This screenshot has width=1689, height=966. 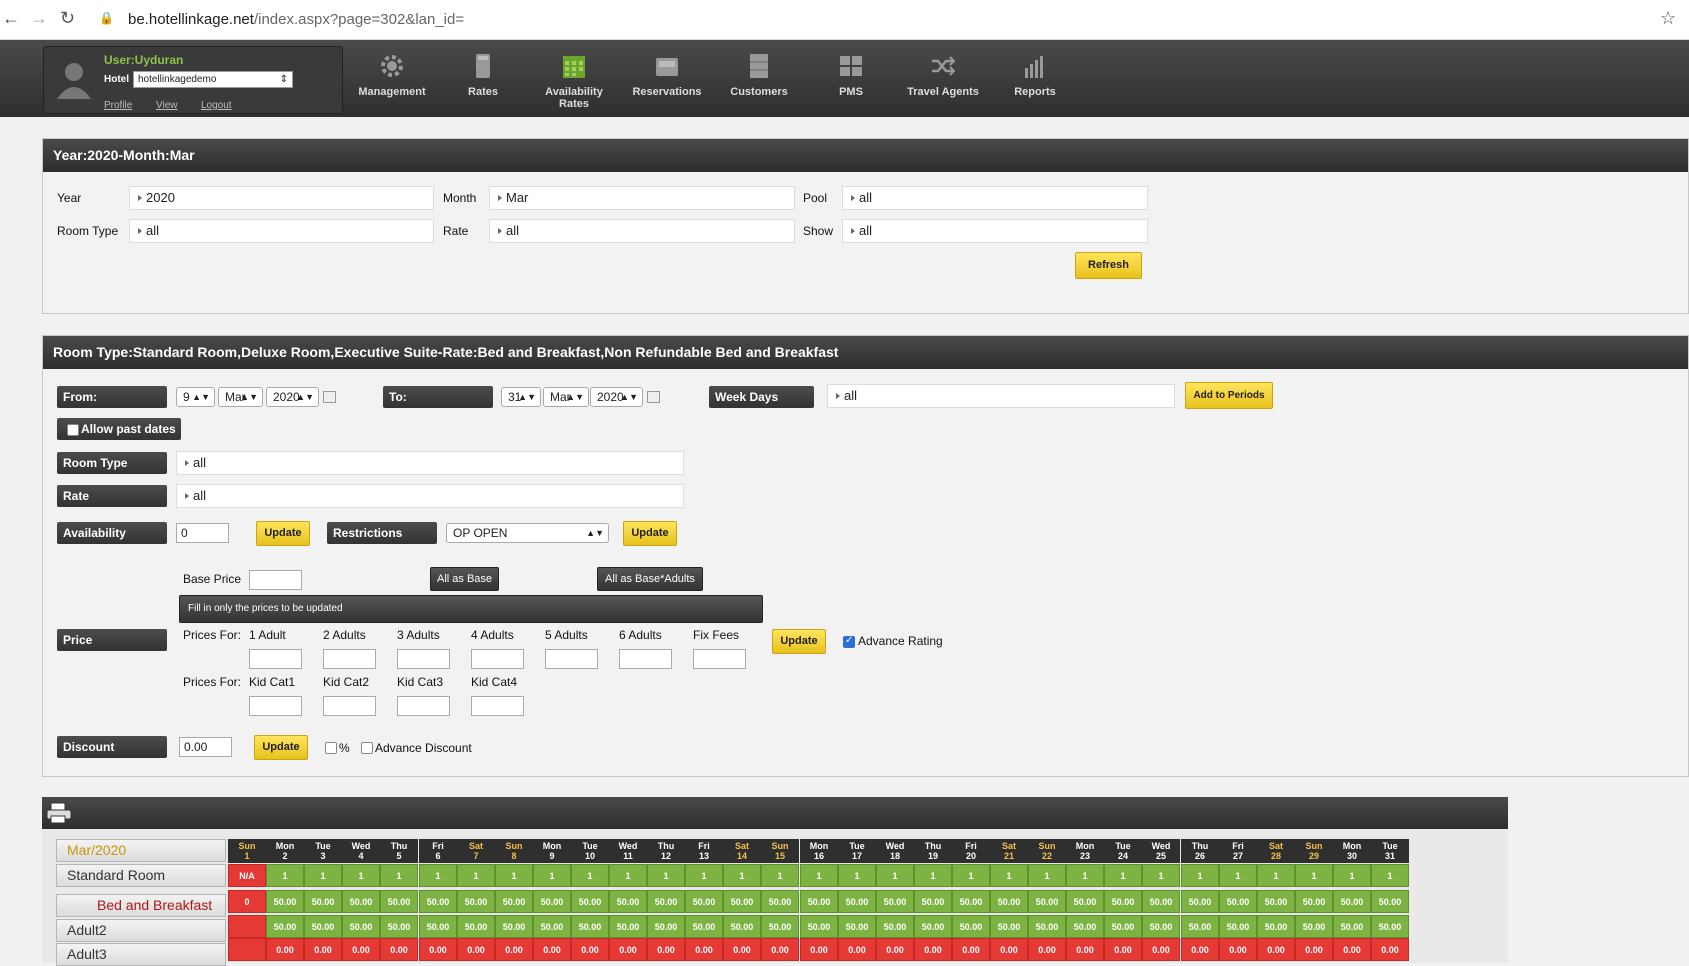 What do you see at coordinates (67, 18) in the screenshot?
I see `reload-icon: ↻` at bounding box center [67, 18].